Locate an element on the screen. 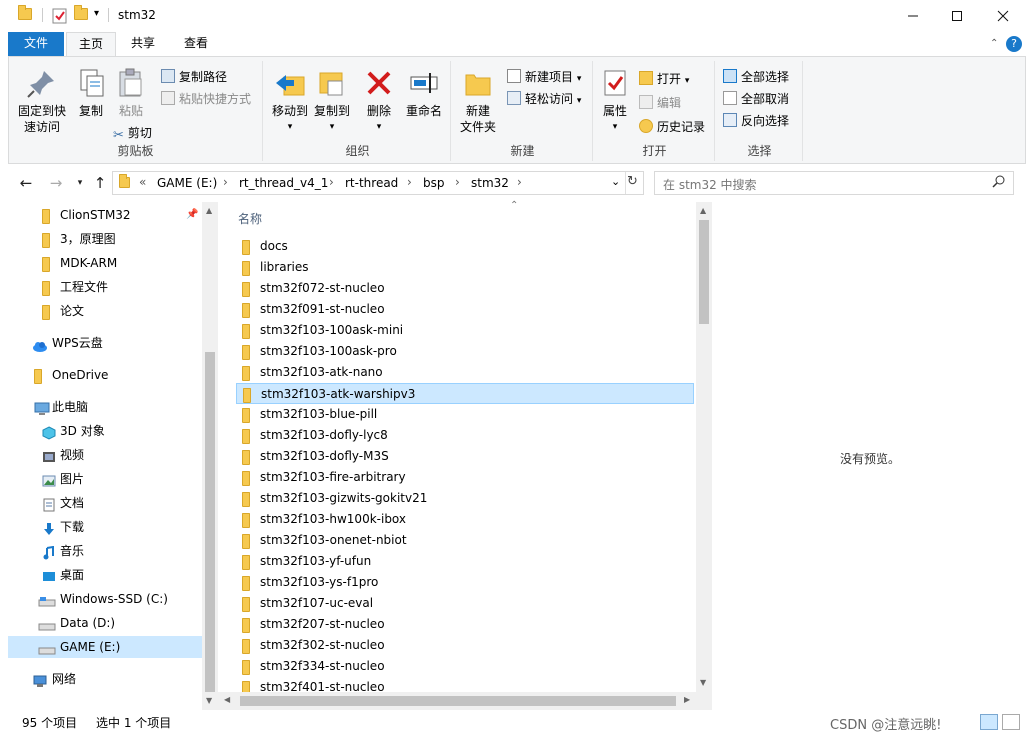  select-all-button: 全部选择 is located at coordinates (756, 77).